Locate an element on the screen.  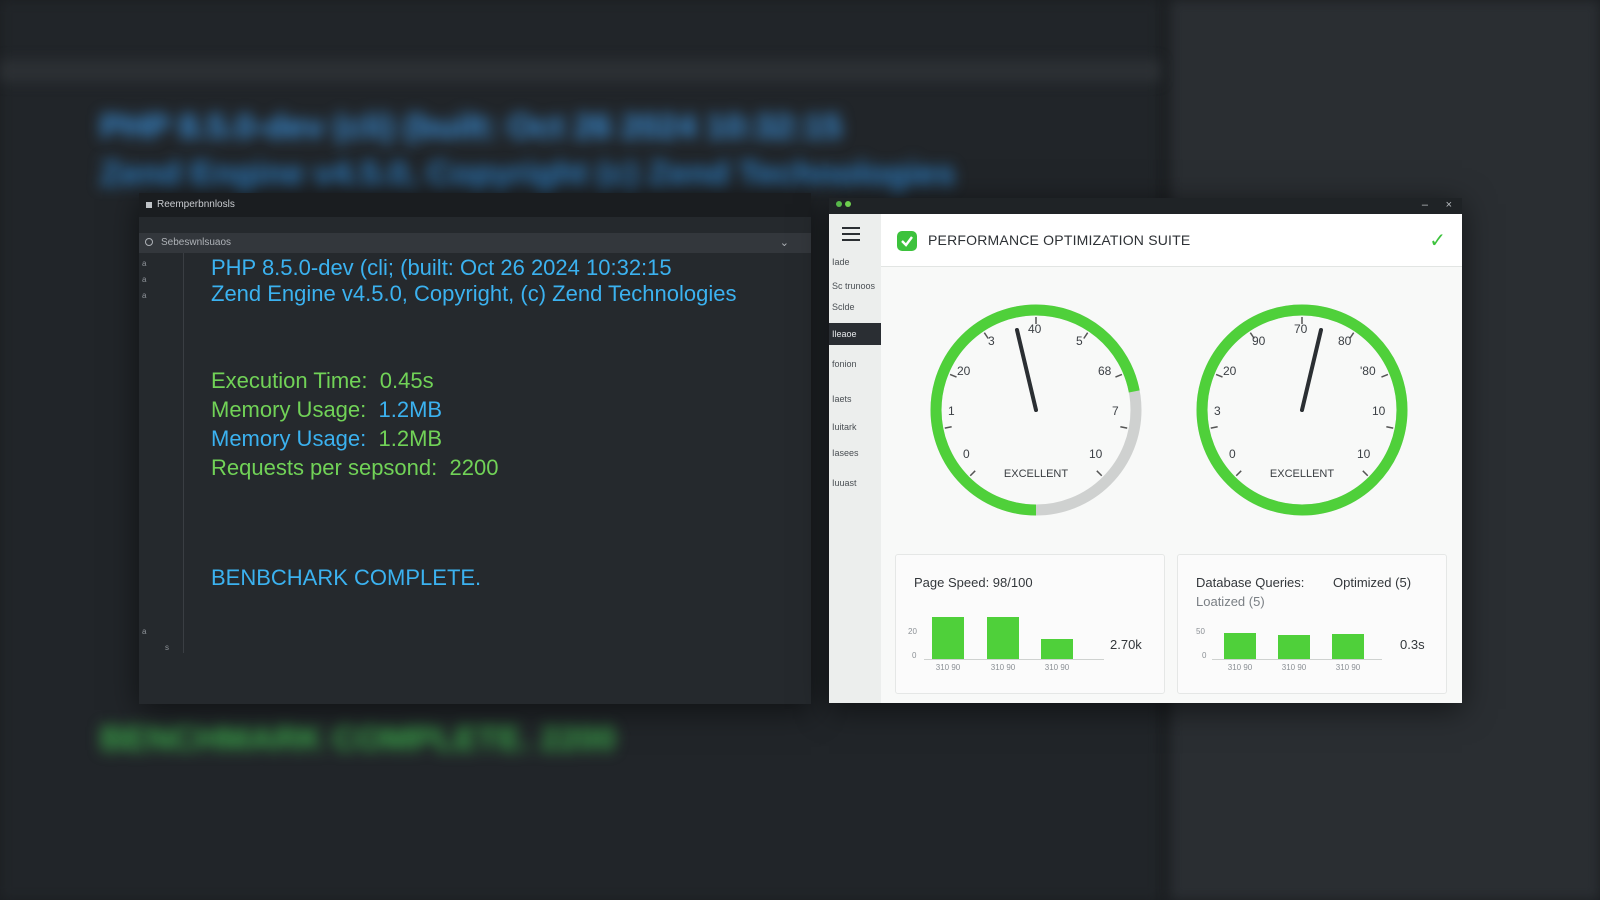
gauge-tick-label: 5 is located at coordinates (1079, 341).